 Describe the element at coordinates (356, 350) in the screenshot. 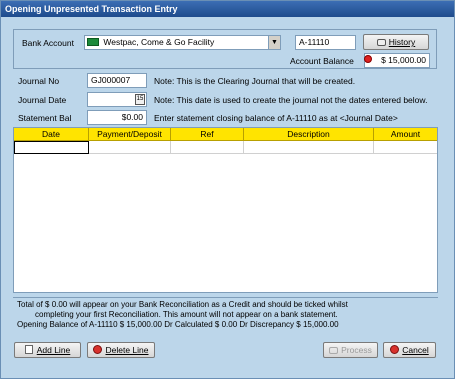

I see `process-label: Process` at that location.